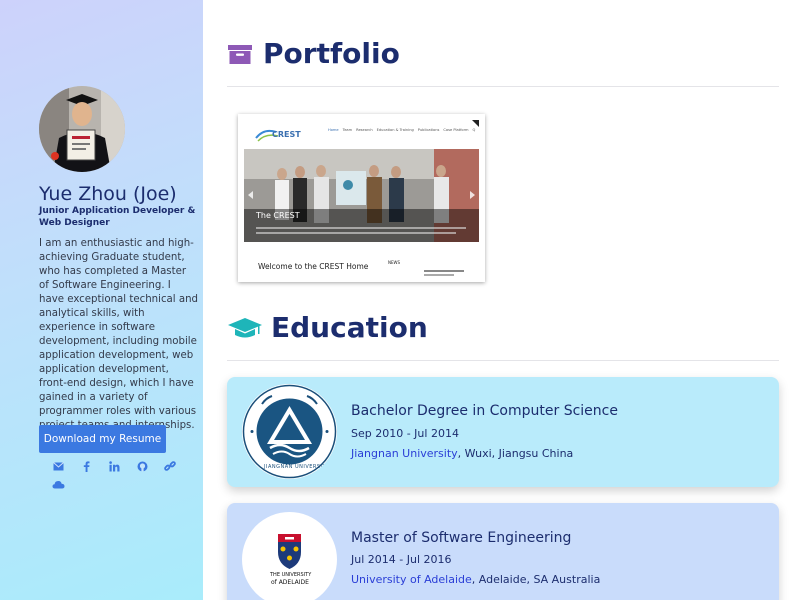 This screenshot has height=600, width=800. I want to click on portfolio-title: Portfolio, so click(331, 53).